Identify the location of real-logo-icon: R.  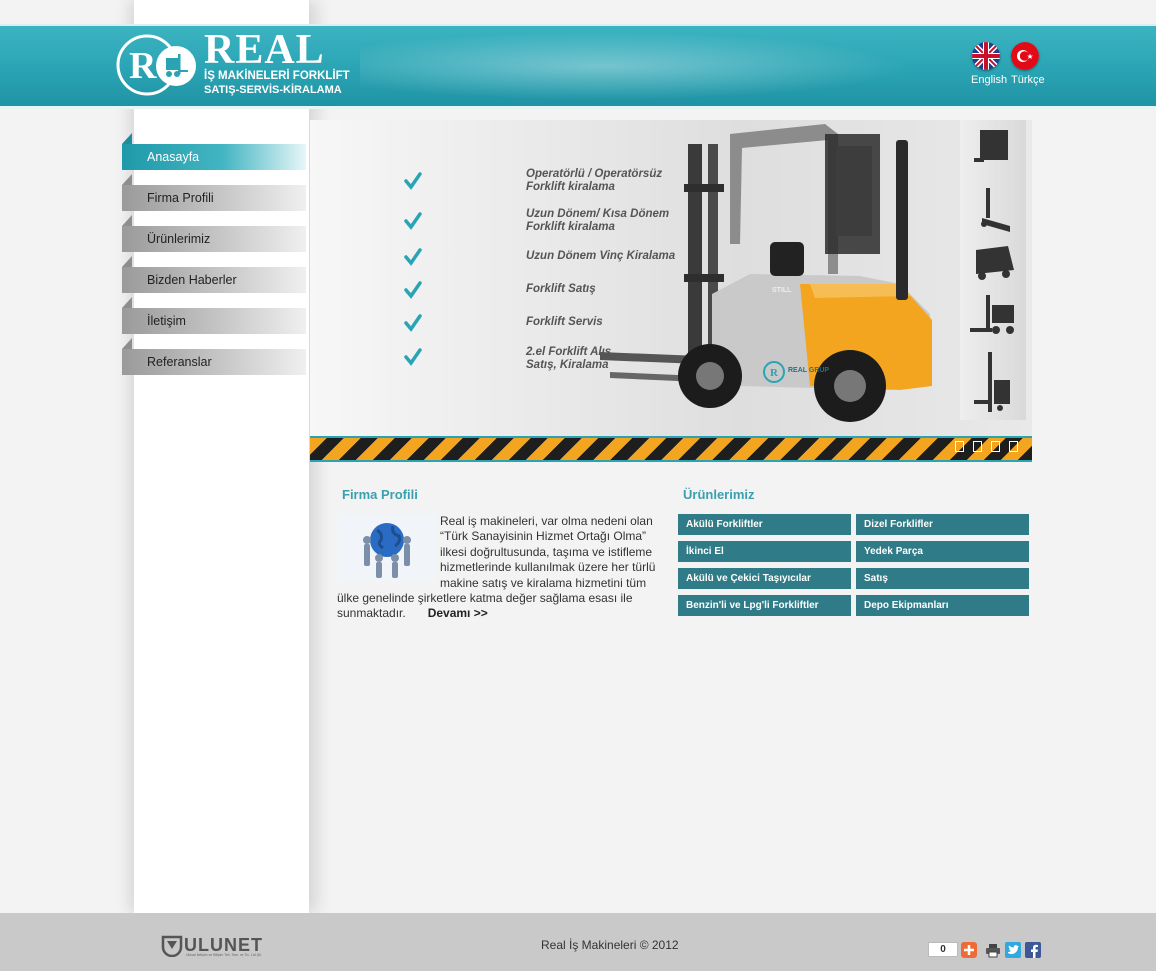
(157, 65).